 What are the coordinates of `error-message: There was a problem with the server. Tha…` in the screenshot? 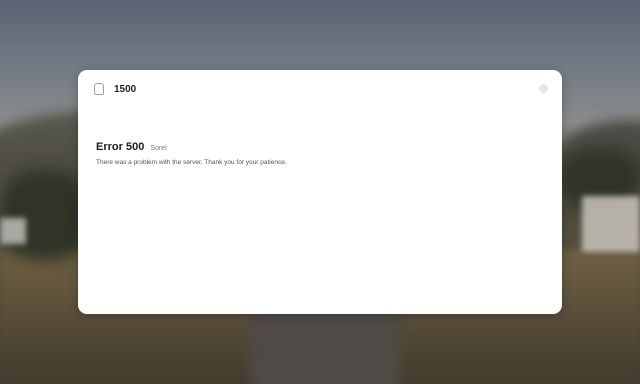 It's located at (191, 162).